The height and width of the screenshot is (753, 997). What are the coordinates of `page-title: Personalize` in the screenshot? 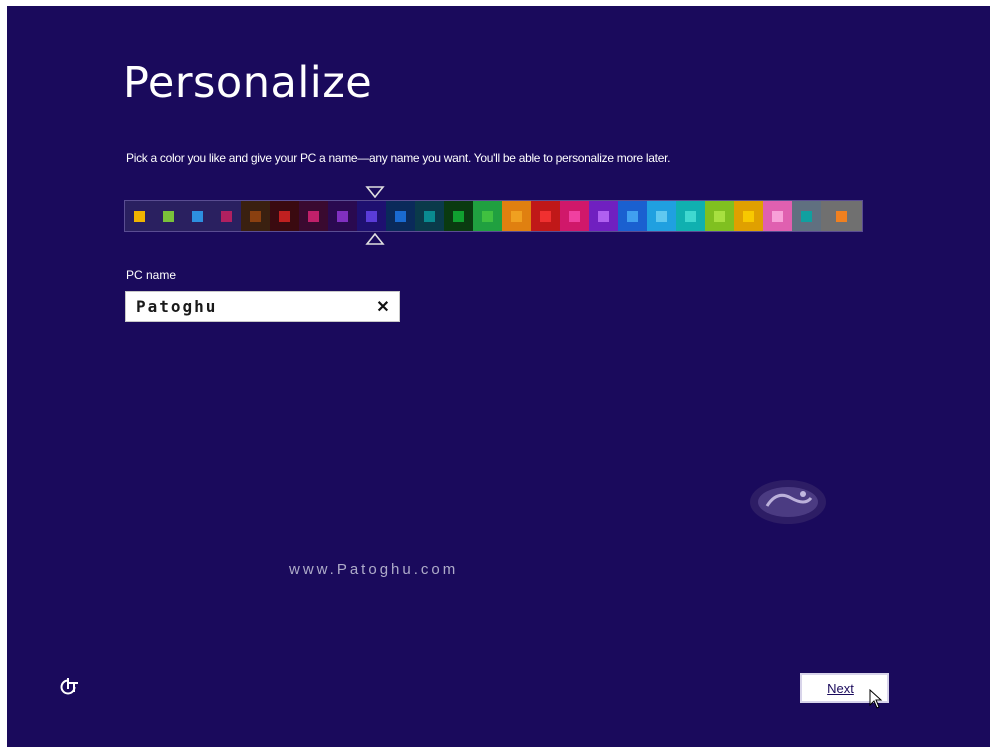 It's located at (248, 83).